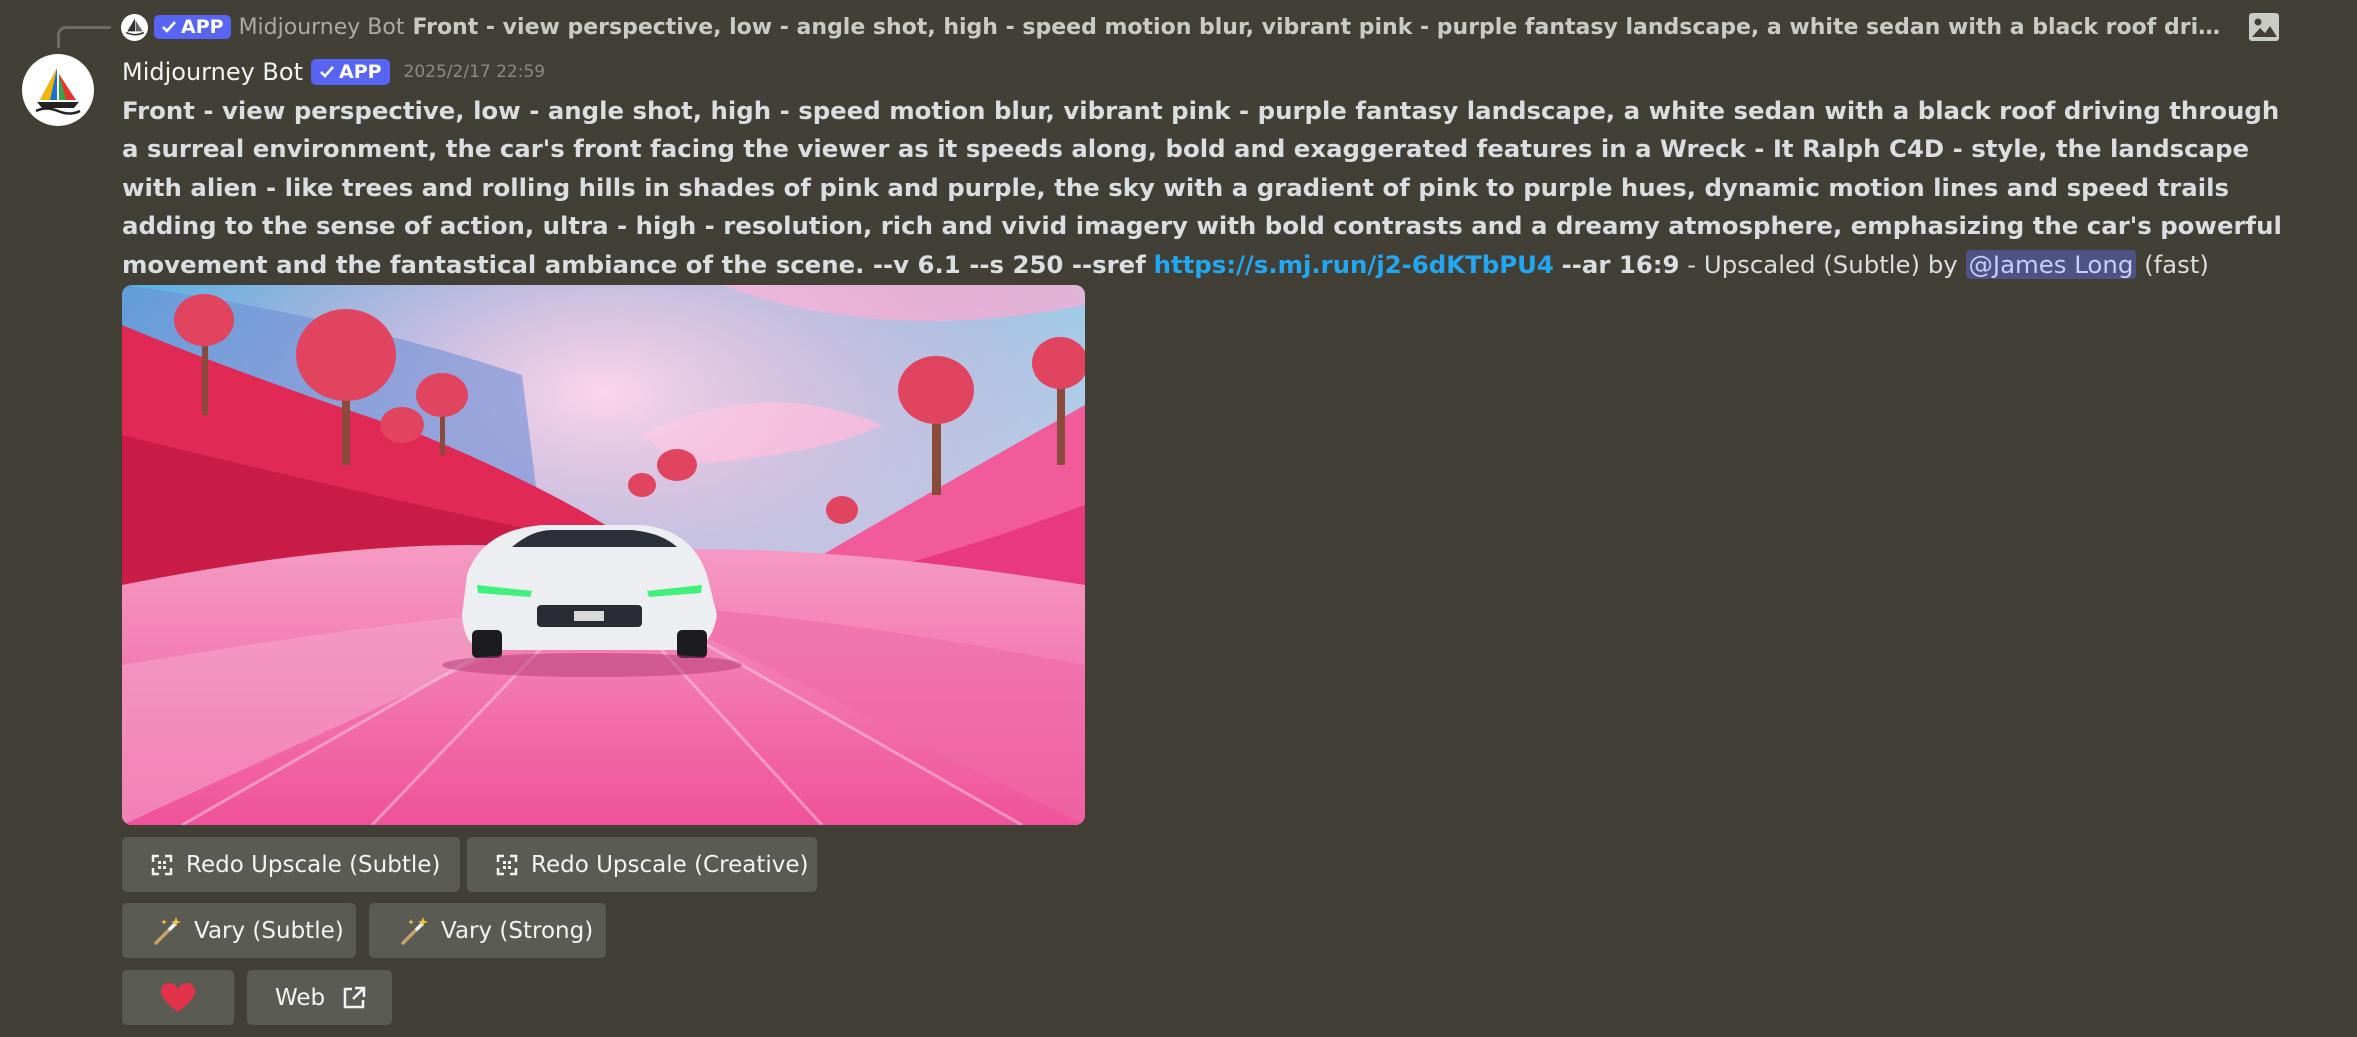 This screenshot has width=2357, height=1037. Describe the element at coordinates (300, 997) in the screenshot. I see `web-link-label: Web` at that location.